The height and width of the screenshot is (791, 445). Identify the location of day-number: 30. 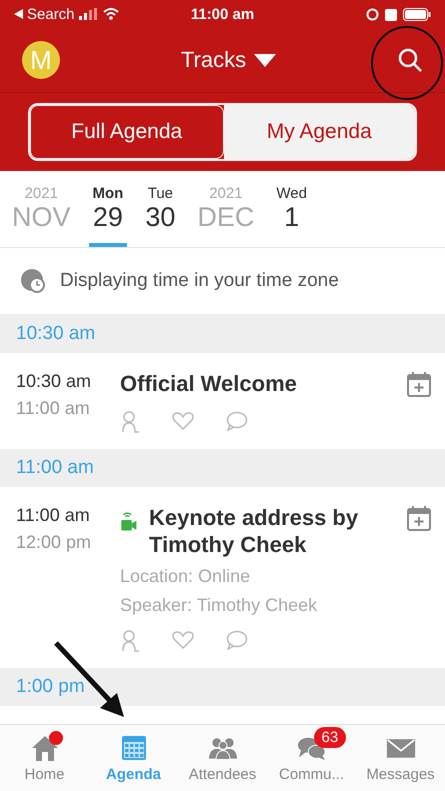
(160, 217).